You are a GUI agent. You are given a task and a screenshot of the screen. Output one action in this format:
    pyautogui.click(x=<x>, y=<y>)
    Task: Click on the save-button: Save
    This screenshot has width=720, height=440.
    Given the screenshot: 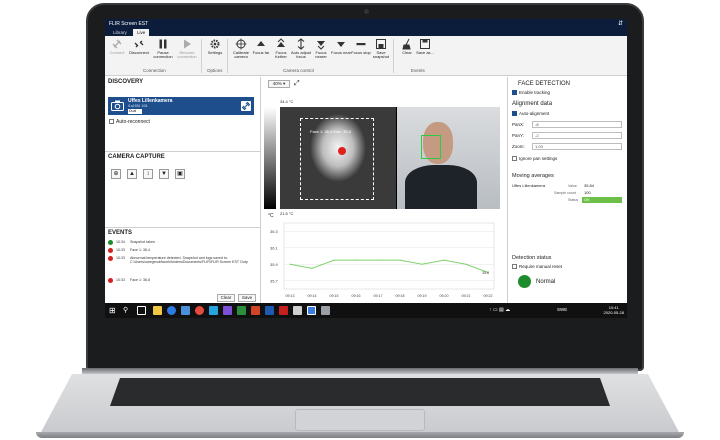 What is the action you would take?
    pyautogui.click(x=247, y=298)
    